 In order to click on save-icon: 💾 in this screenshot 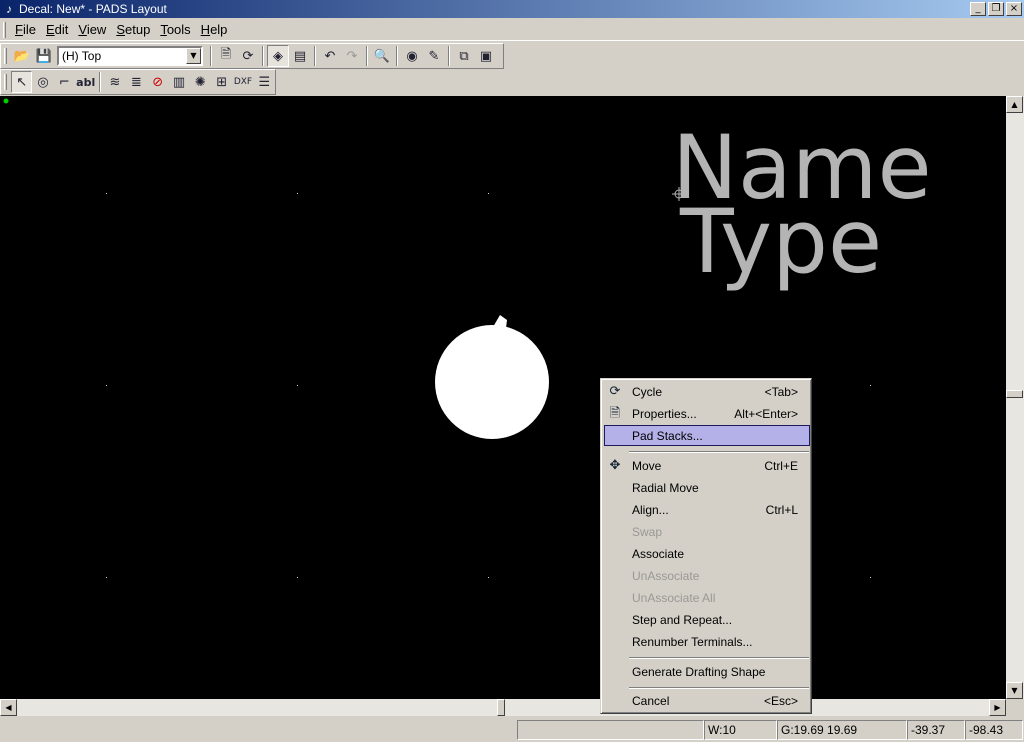, I will do `click(44, 56)`.